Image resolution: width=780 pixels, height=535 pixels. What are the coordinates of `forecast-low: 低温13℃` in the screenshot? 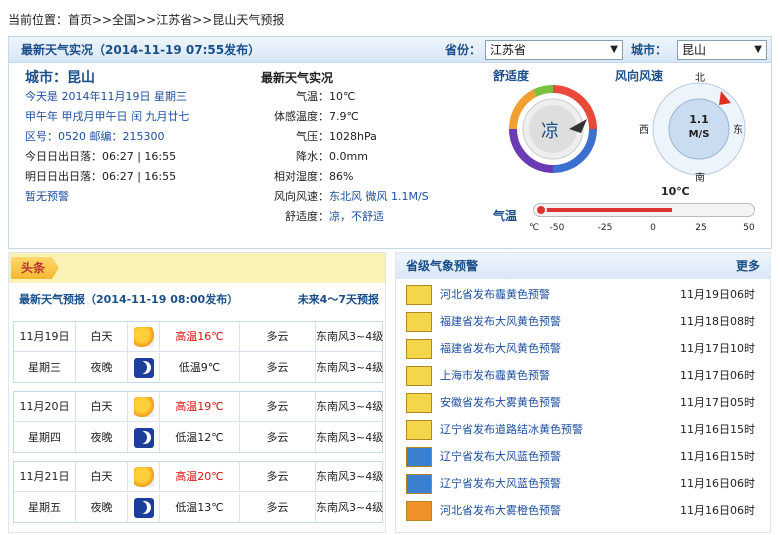 It's located at (200, 508).